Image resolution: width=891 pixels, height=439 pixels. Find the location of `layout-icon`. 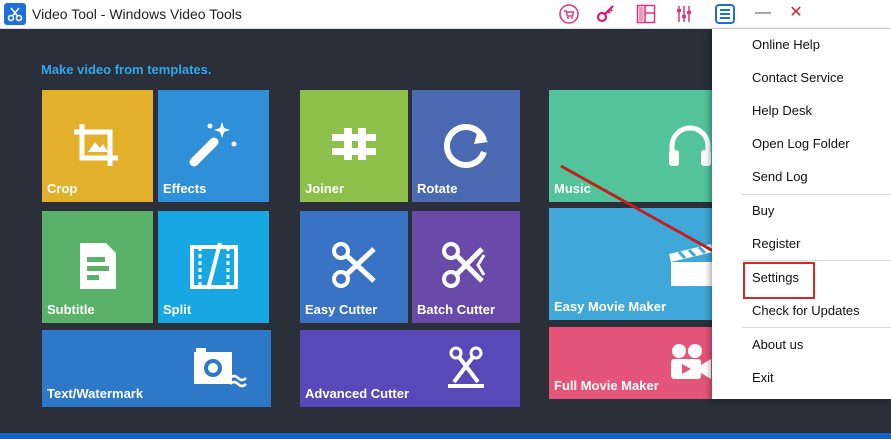

layout-icon is located at coordinates (646, 14).